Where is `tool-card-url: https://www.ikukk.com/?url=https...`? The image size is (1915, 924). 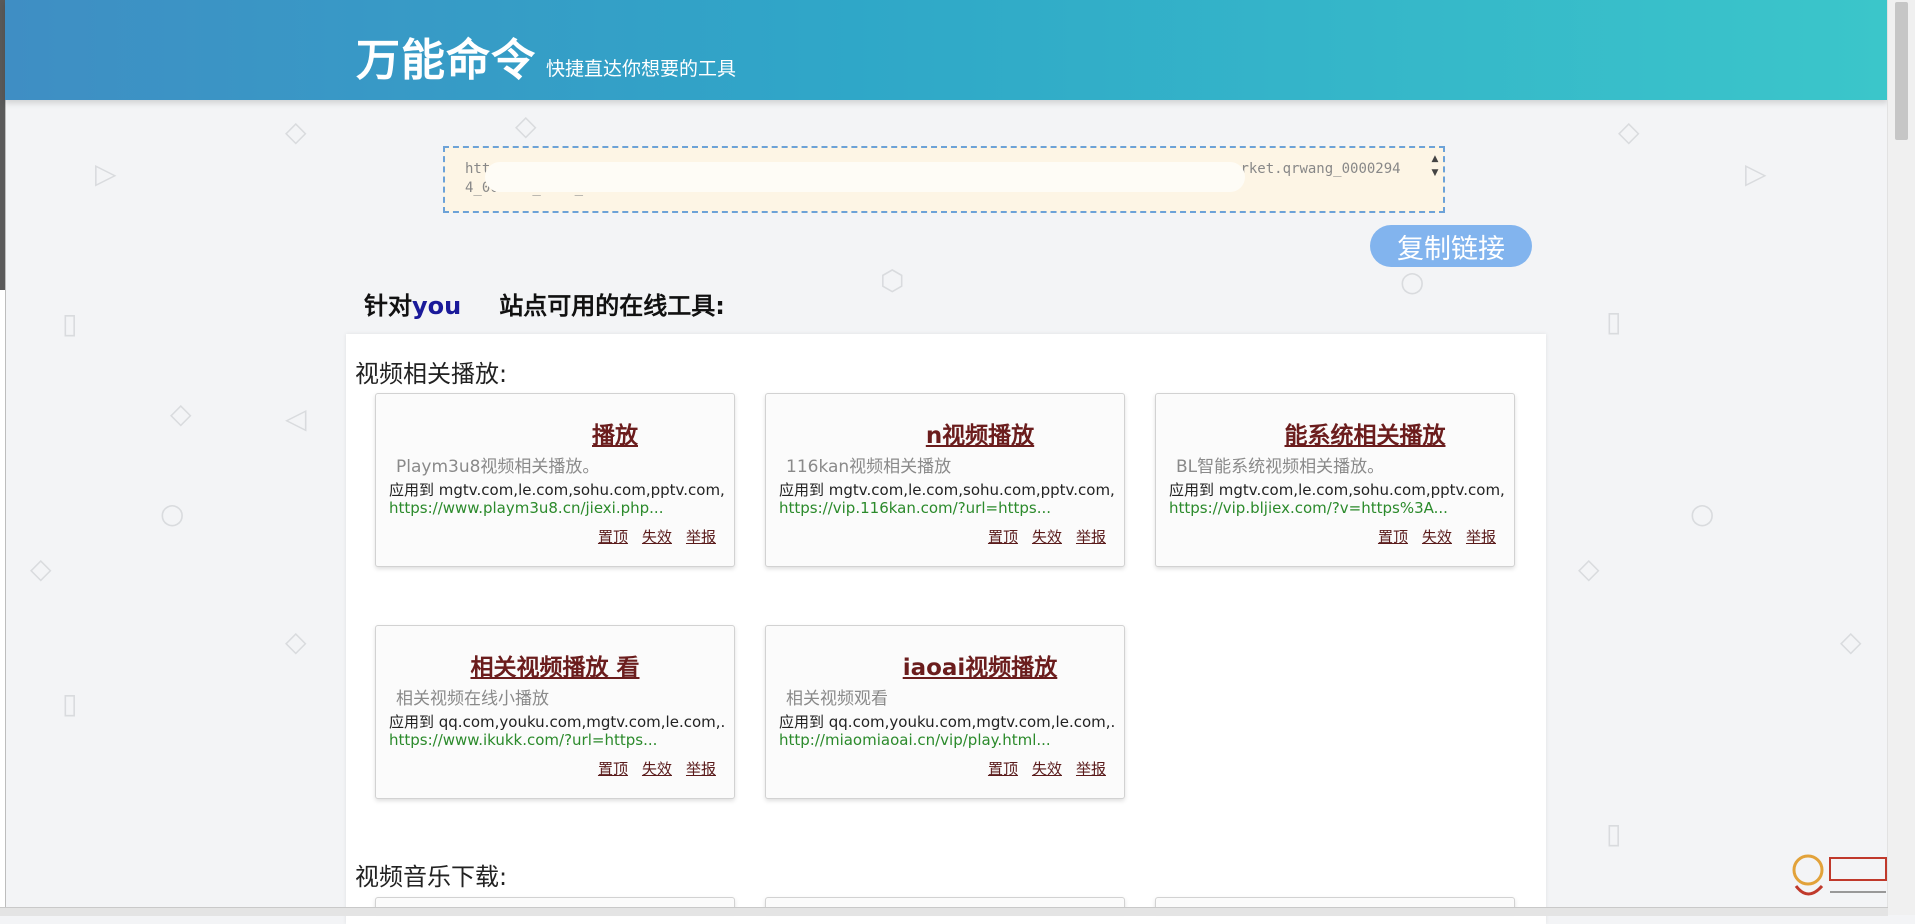 tool-card-url: https://www.ikukk.com/?url=https... is located at coordinates (556, 740).